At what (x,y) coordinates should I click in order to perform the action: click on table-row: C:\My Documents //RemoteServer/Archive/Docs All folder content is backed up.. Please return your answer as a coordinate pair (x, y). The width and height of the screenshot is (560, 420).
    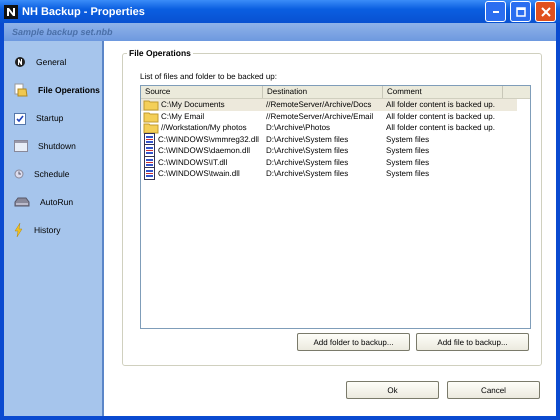
    Looking at the image, I should click on (329, 104).